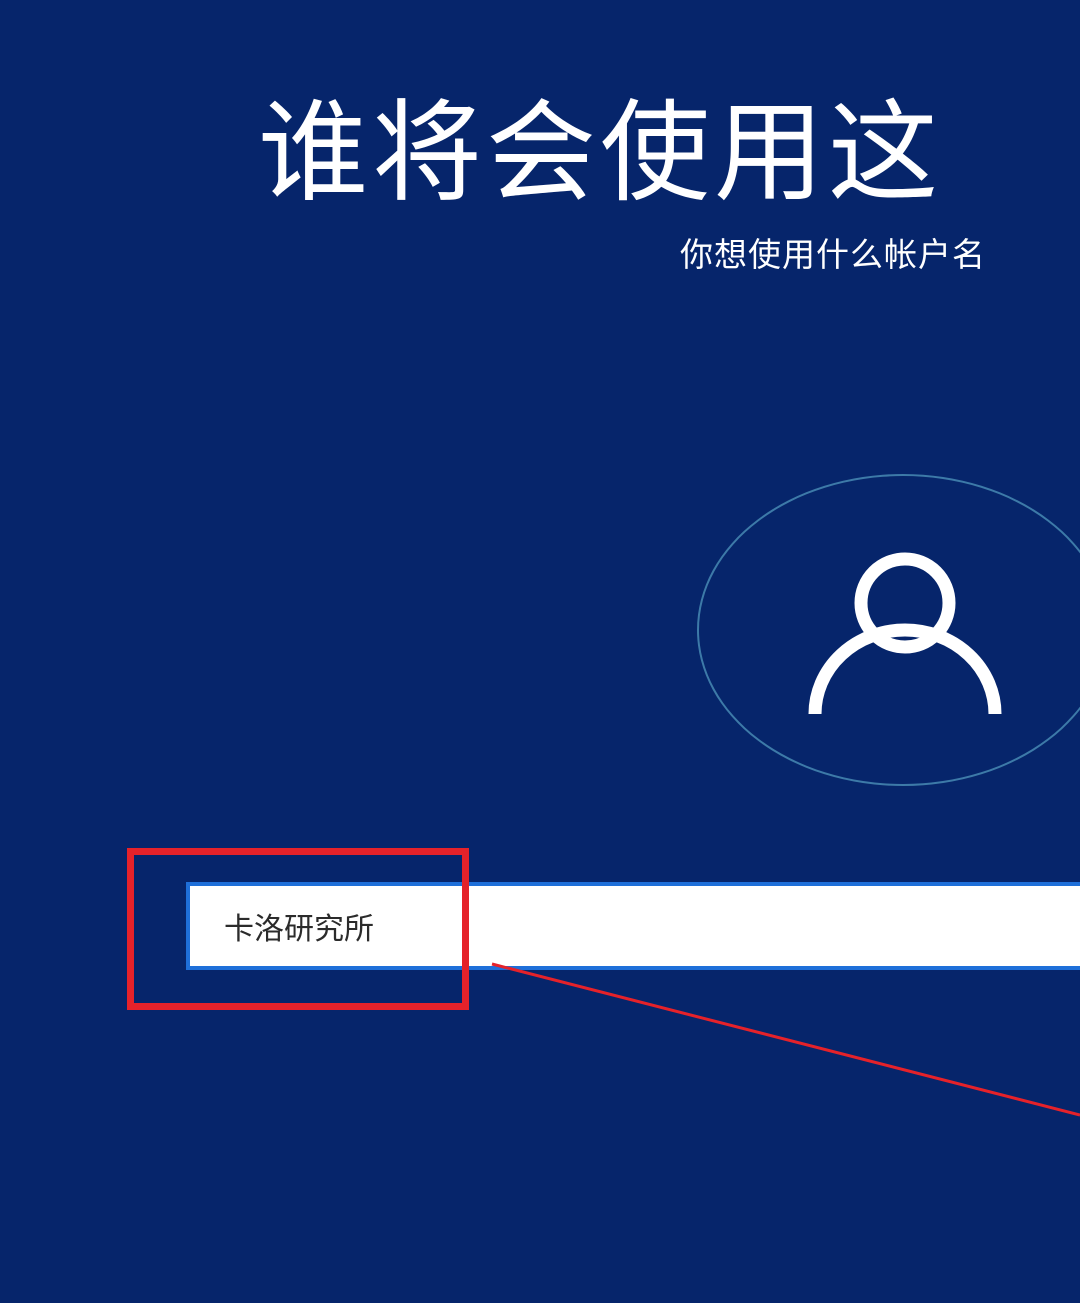 The width and height of the screenshot is (1080, 1303). I want to click on page-subtitle: 你想使用什么帐户名, so click(833, 254).